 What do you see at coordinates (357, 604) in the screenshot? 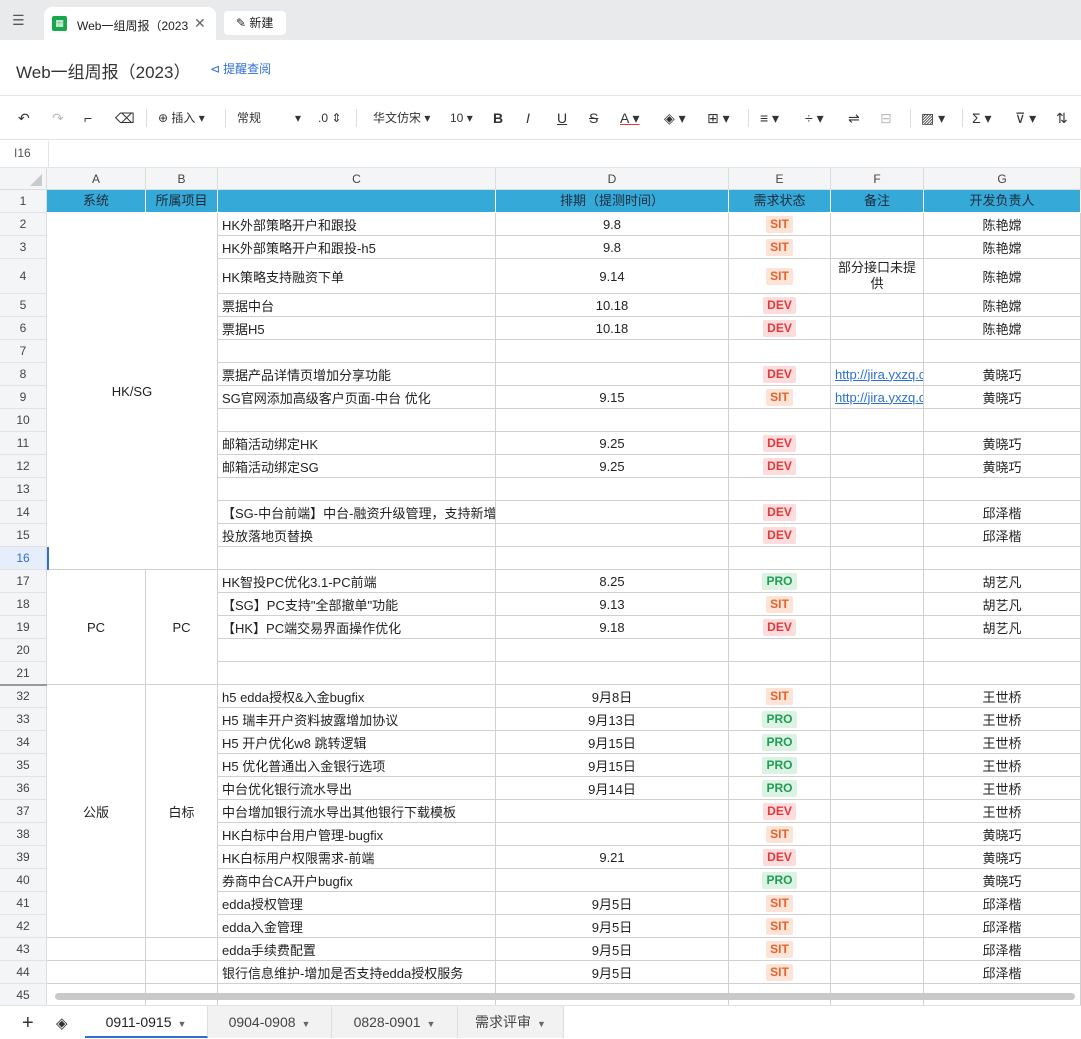
I see `cell-c: 【SG】PC支持"全部撤单"功能` at bounding box center [357, 604].